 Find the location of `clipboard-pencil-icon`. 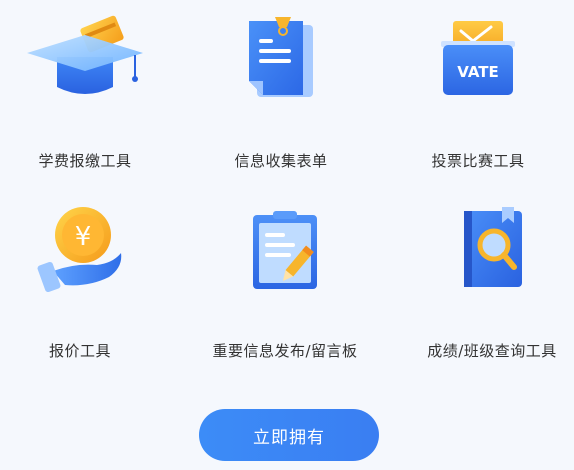

clipboard-pencil-icon is located at coordinates (285, 250).